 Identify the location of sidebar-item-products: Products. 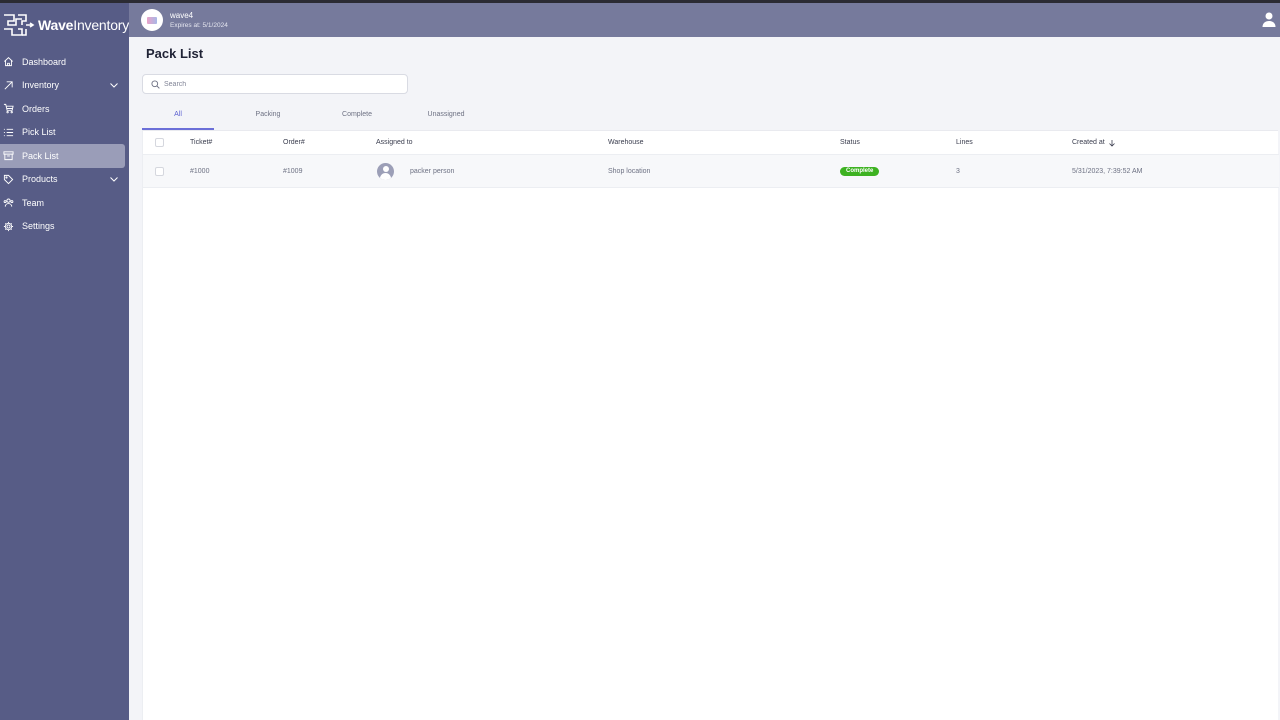
(64, 180).